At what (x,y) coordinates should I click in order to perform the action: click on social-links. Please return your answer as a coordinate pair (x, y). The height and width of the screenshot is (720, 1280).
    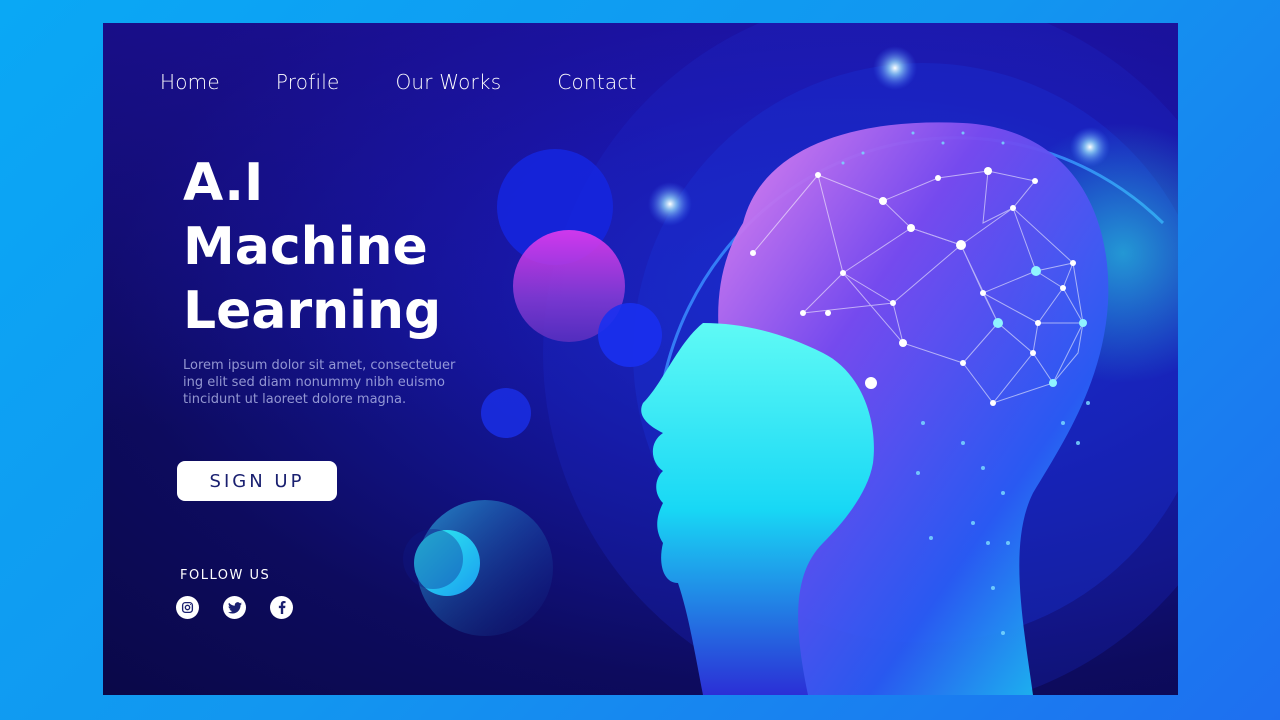
    Looking at the image, I should click on (234, 607).